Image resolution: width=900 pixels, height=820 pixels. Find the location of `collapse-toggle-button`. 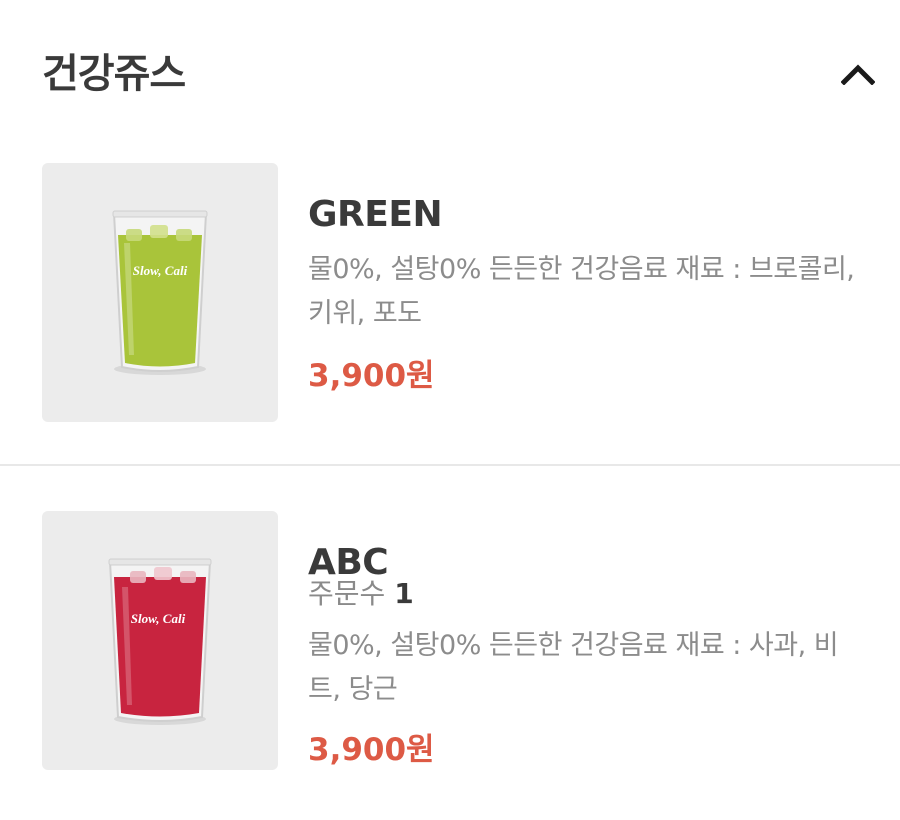

collapse-toggle-button is located at coordinates (858, 74).